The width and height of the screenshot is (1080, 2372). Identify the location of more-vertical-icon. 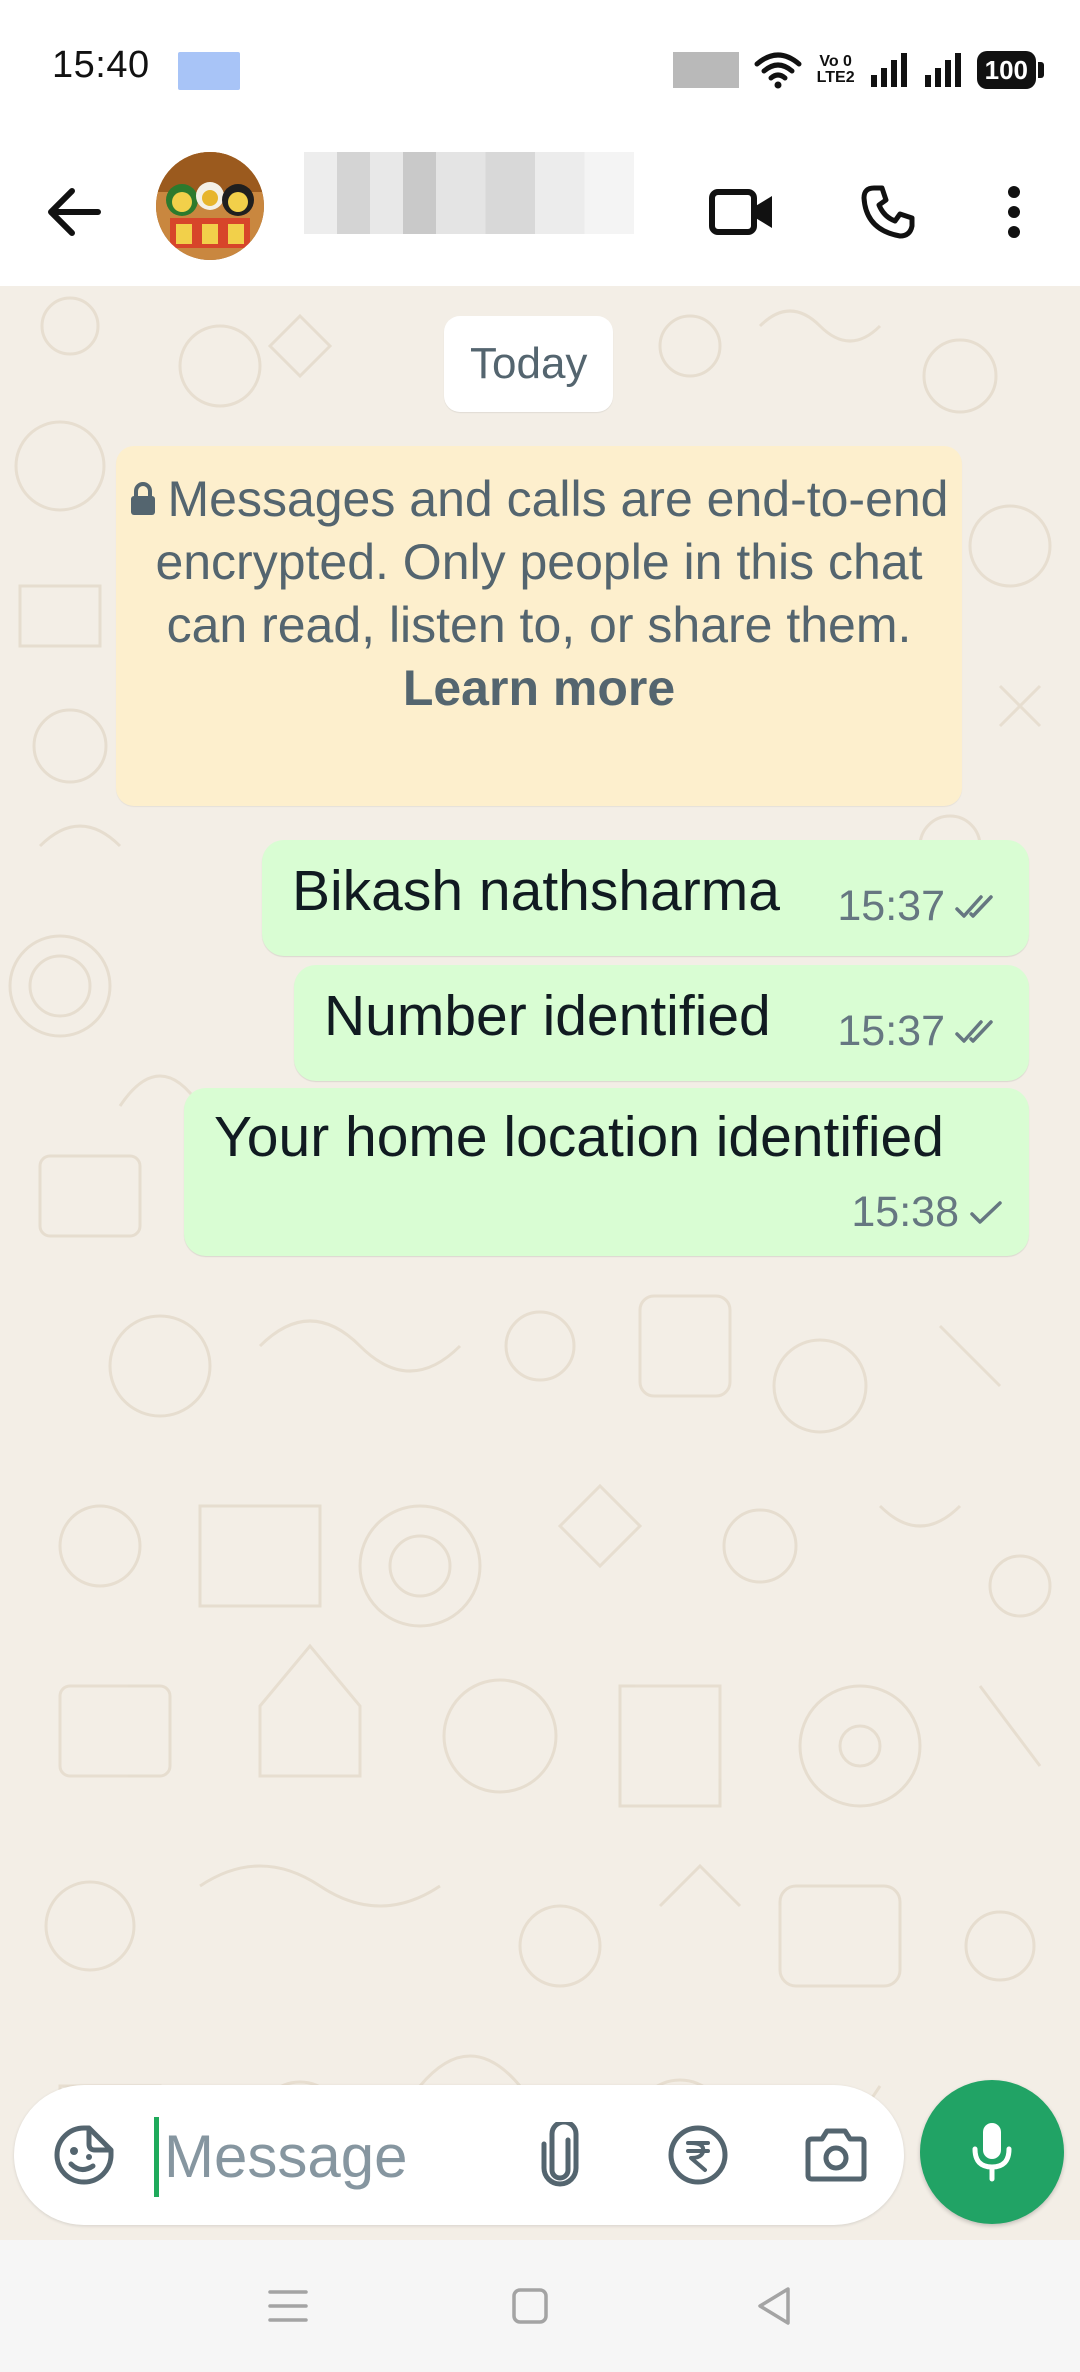
(1014, 212).